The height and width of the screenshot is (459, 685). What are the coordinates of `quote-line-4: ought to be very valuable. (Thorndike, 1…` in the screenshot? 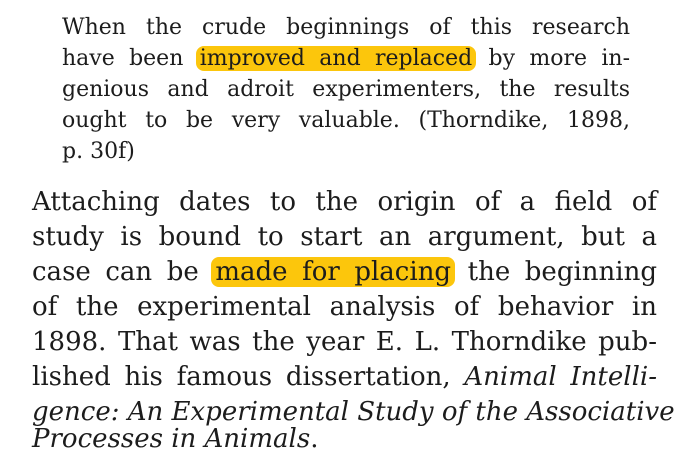 It's located at (346, 120).